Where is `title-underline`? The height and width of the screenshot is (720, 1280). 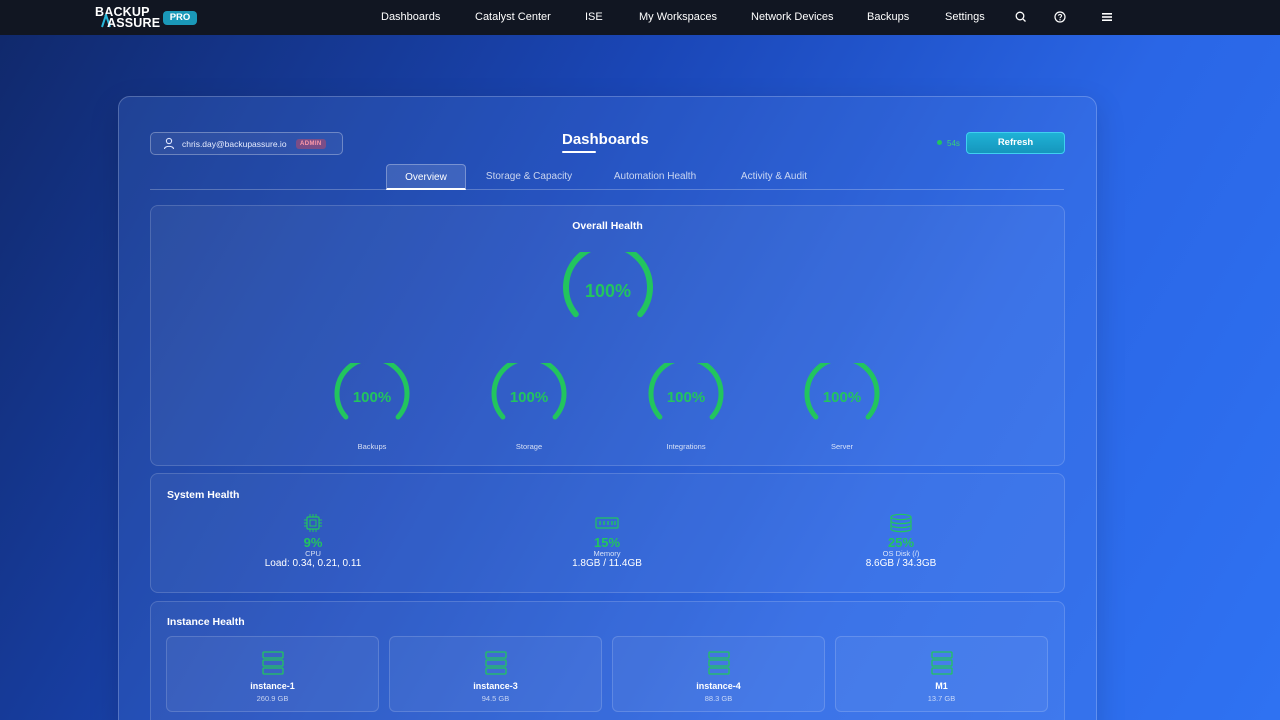 title-underline is located at coordinates (579, 152).